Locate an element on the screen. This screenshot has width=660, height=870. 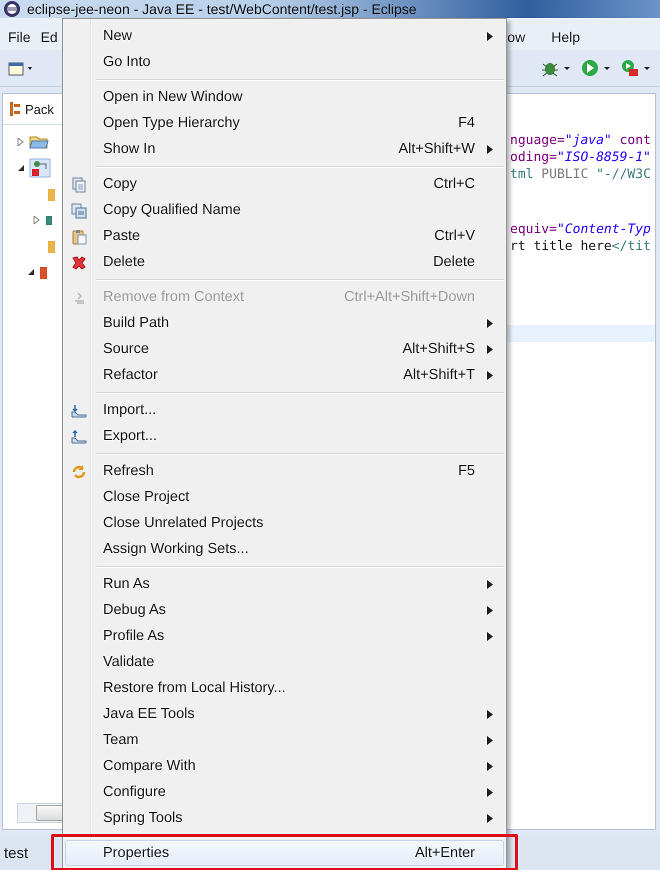
eclipse-logo-icon is located at coordinates (12, 9).